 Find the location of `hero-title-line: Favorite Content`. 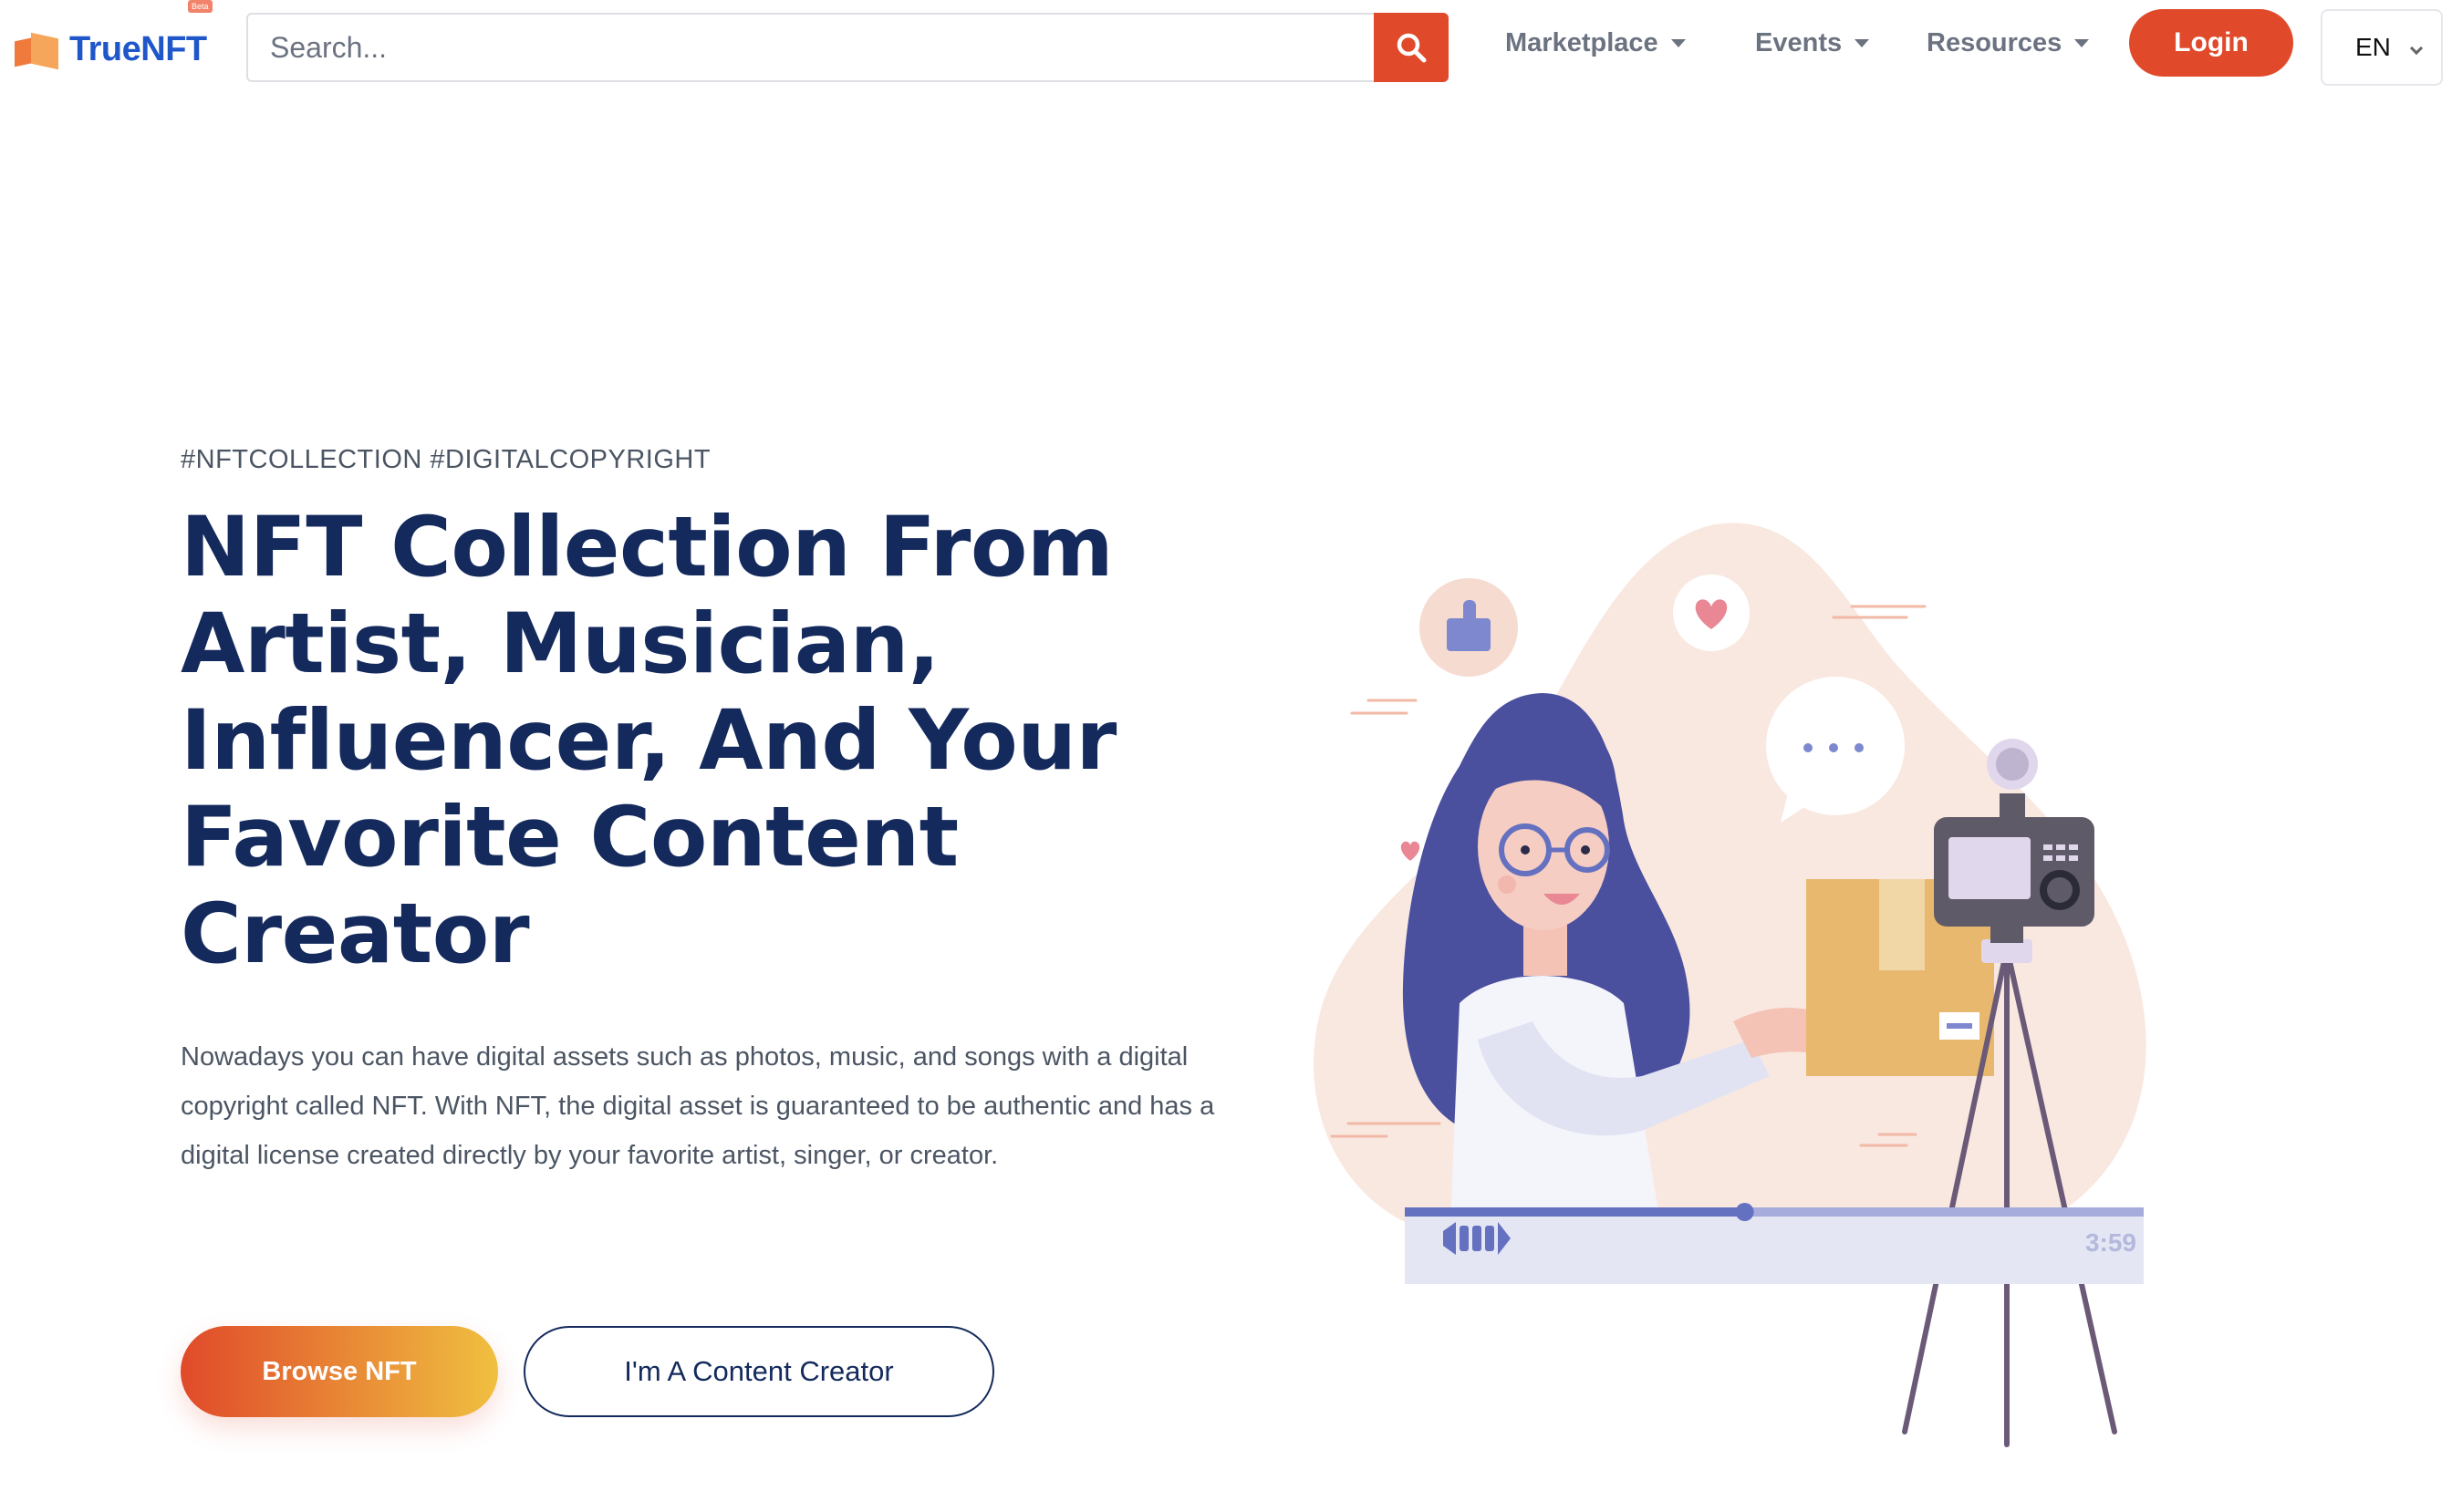

hero-title-line: Favorite Content is located at coordinates (570, 837).